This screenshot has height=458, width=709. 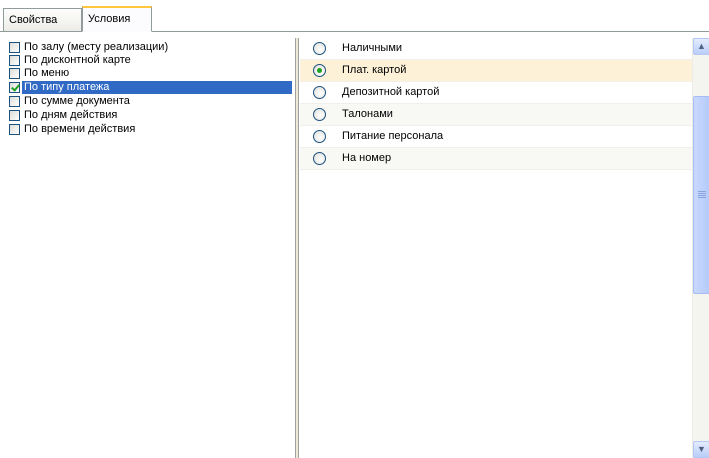 What do you see at coordinates (496, 49) in the screenshot?
I see `payment-option-cash: Наличными` at bounding box center [496, 49].